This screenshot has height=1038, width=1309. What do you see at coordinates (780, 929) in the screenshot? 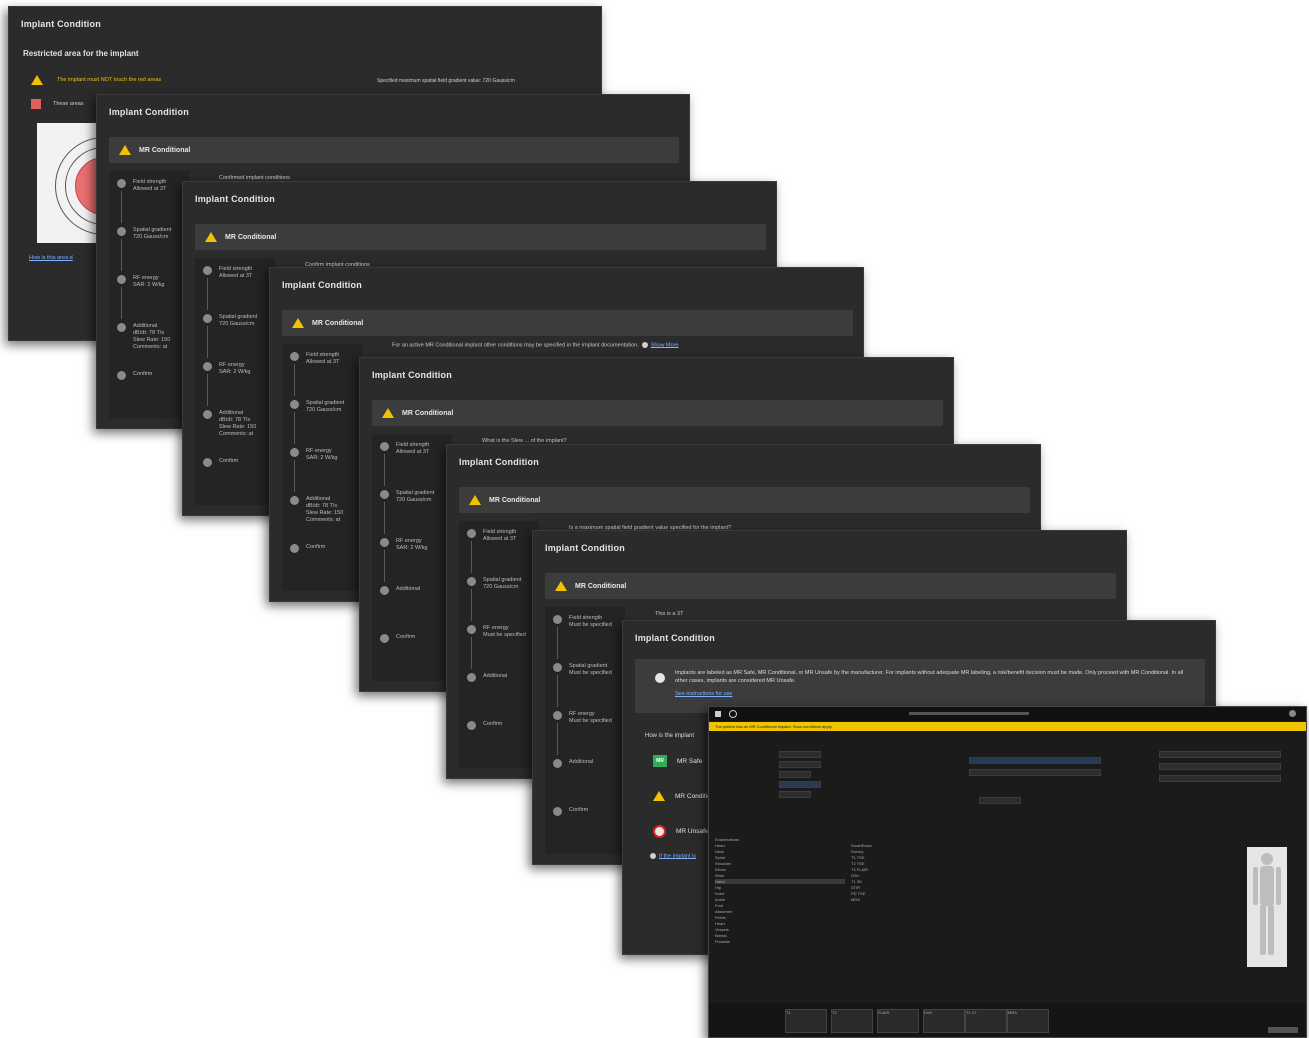
I see `tree-item: Vessels` at bounding box center [780, 929].